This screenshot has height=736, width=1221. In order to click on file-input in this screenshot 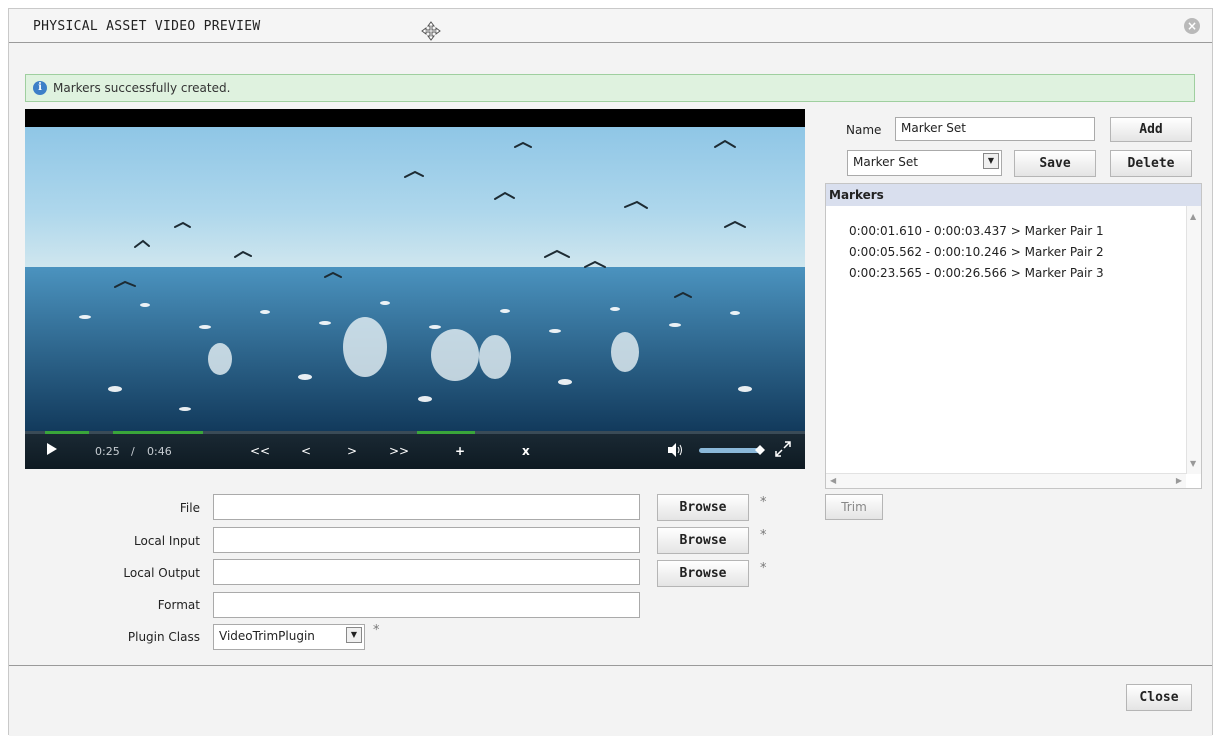, I will do `click(426, 507)`.